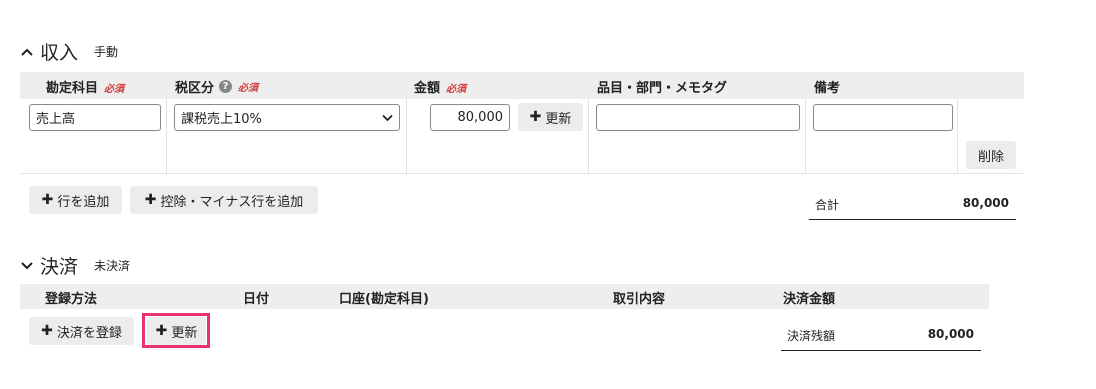 This screenshot has height=389, width=1096. What do you see at coordinates (950, 334) in the screenshot?
I see `balance-value: 80,000` at bounding box center [950, 334].